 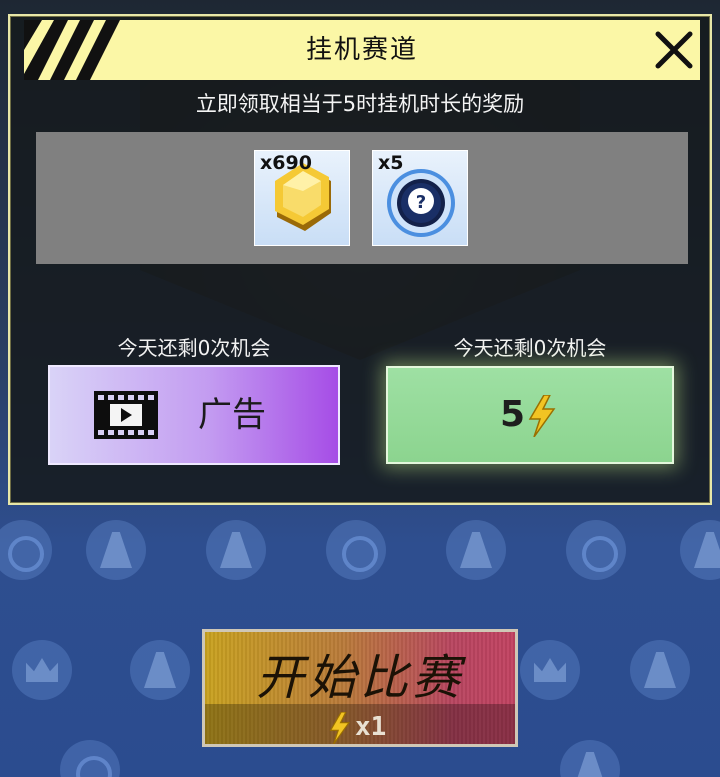 I want to click on close-button, so click(x=674, y=50).